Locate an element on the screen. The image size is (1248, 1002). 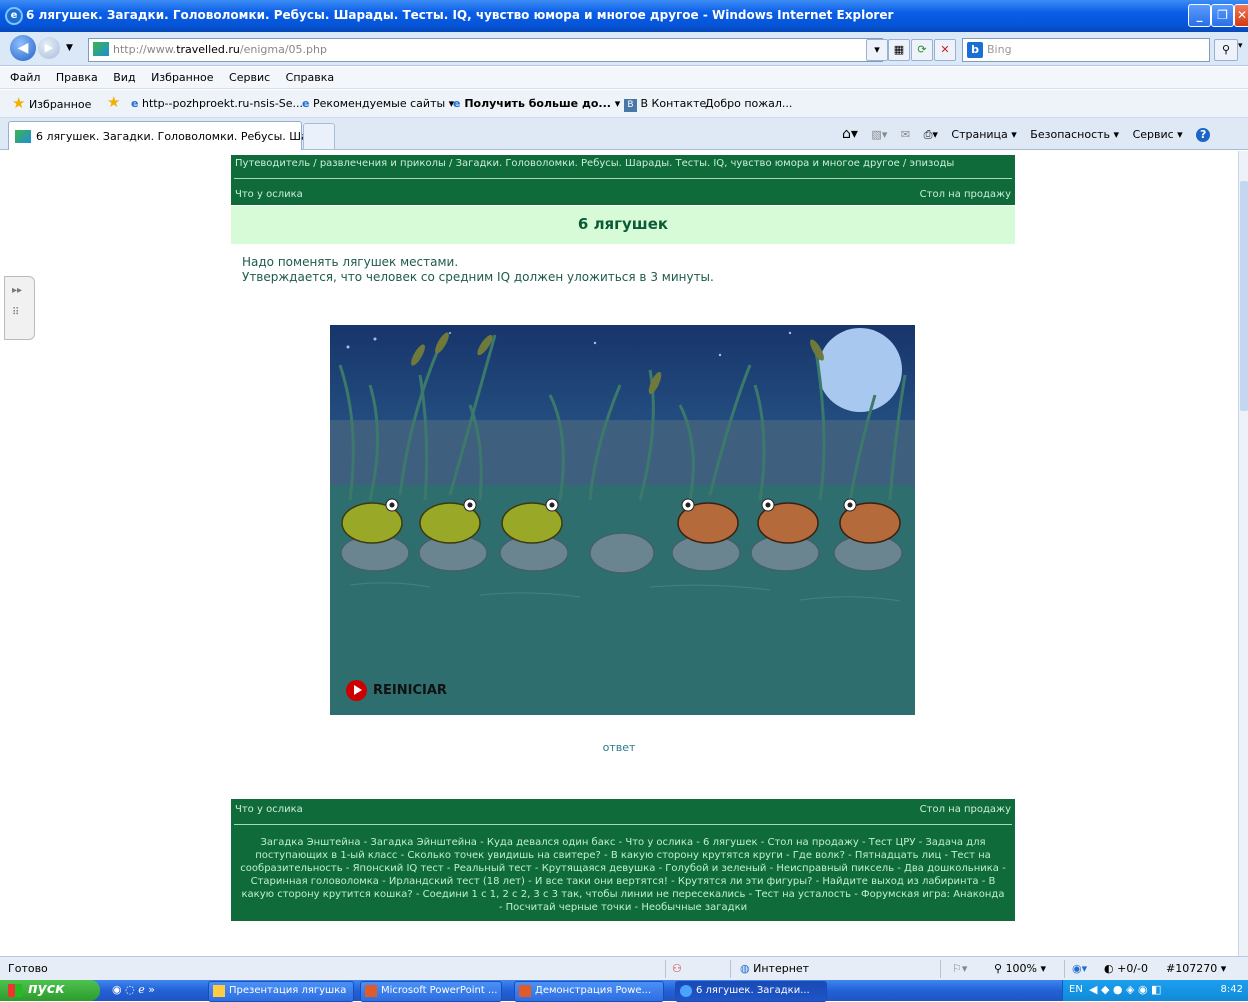
windows-logo-icon is located at coordinates (15, 990).